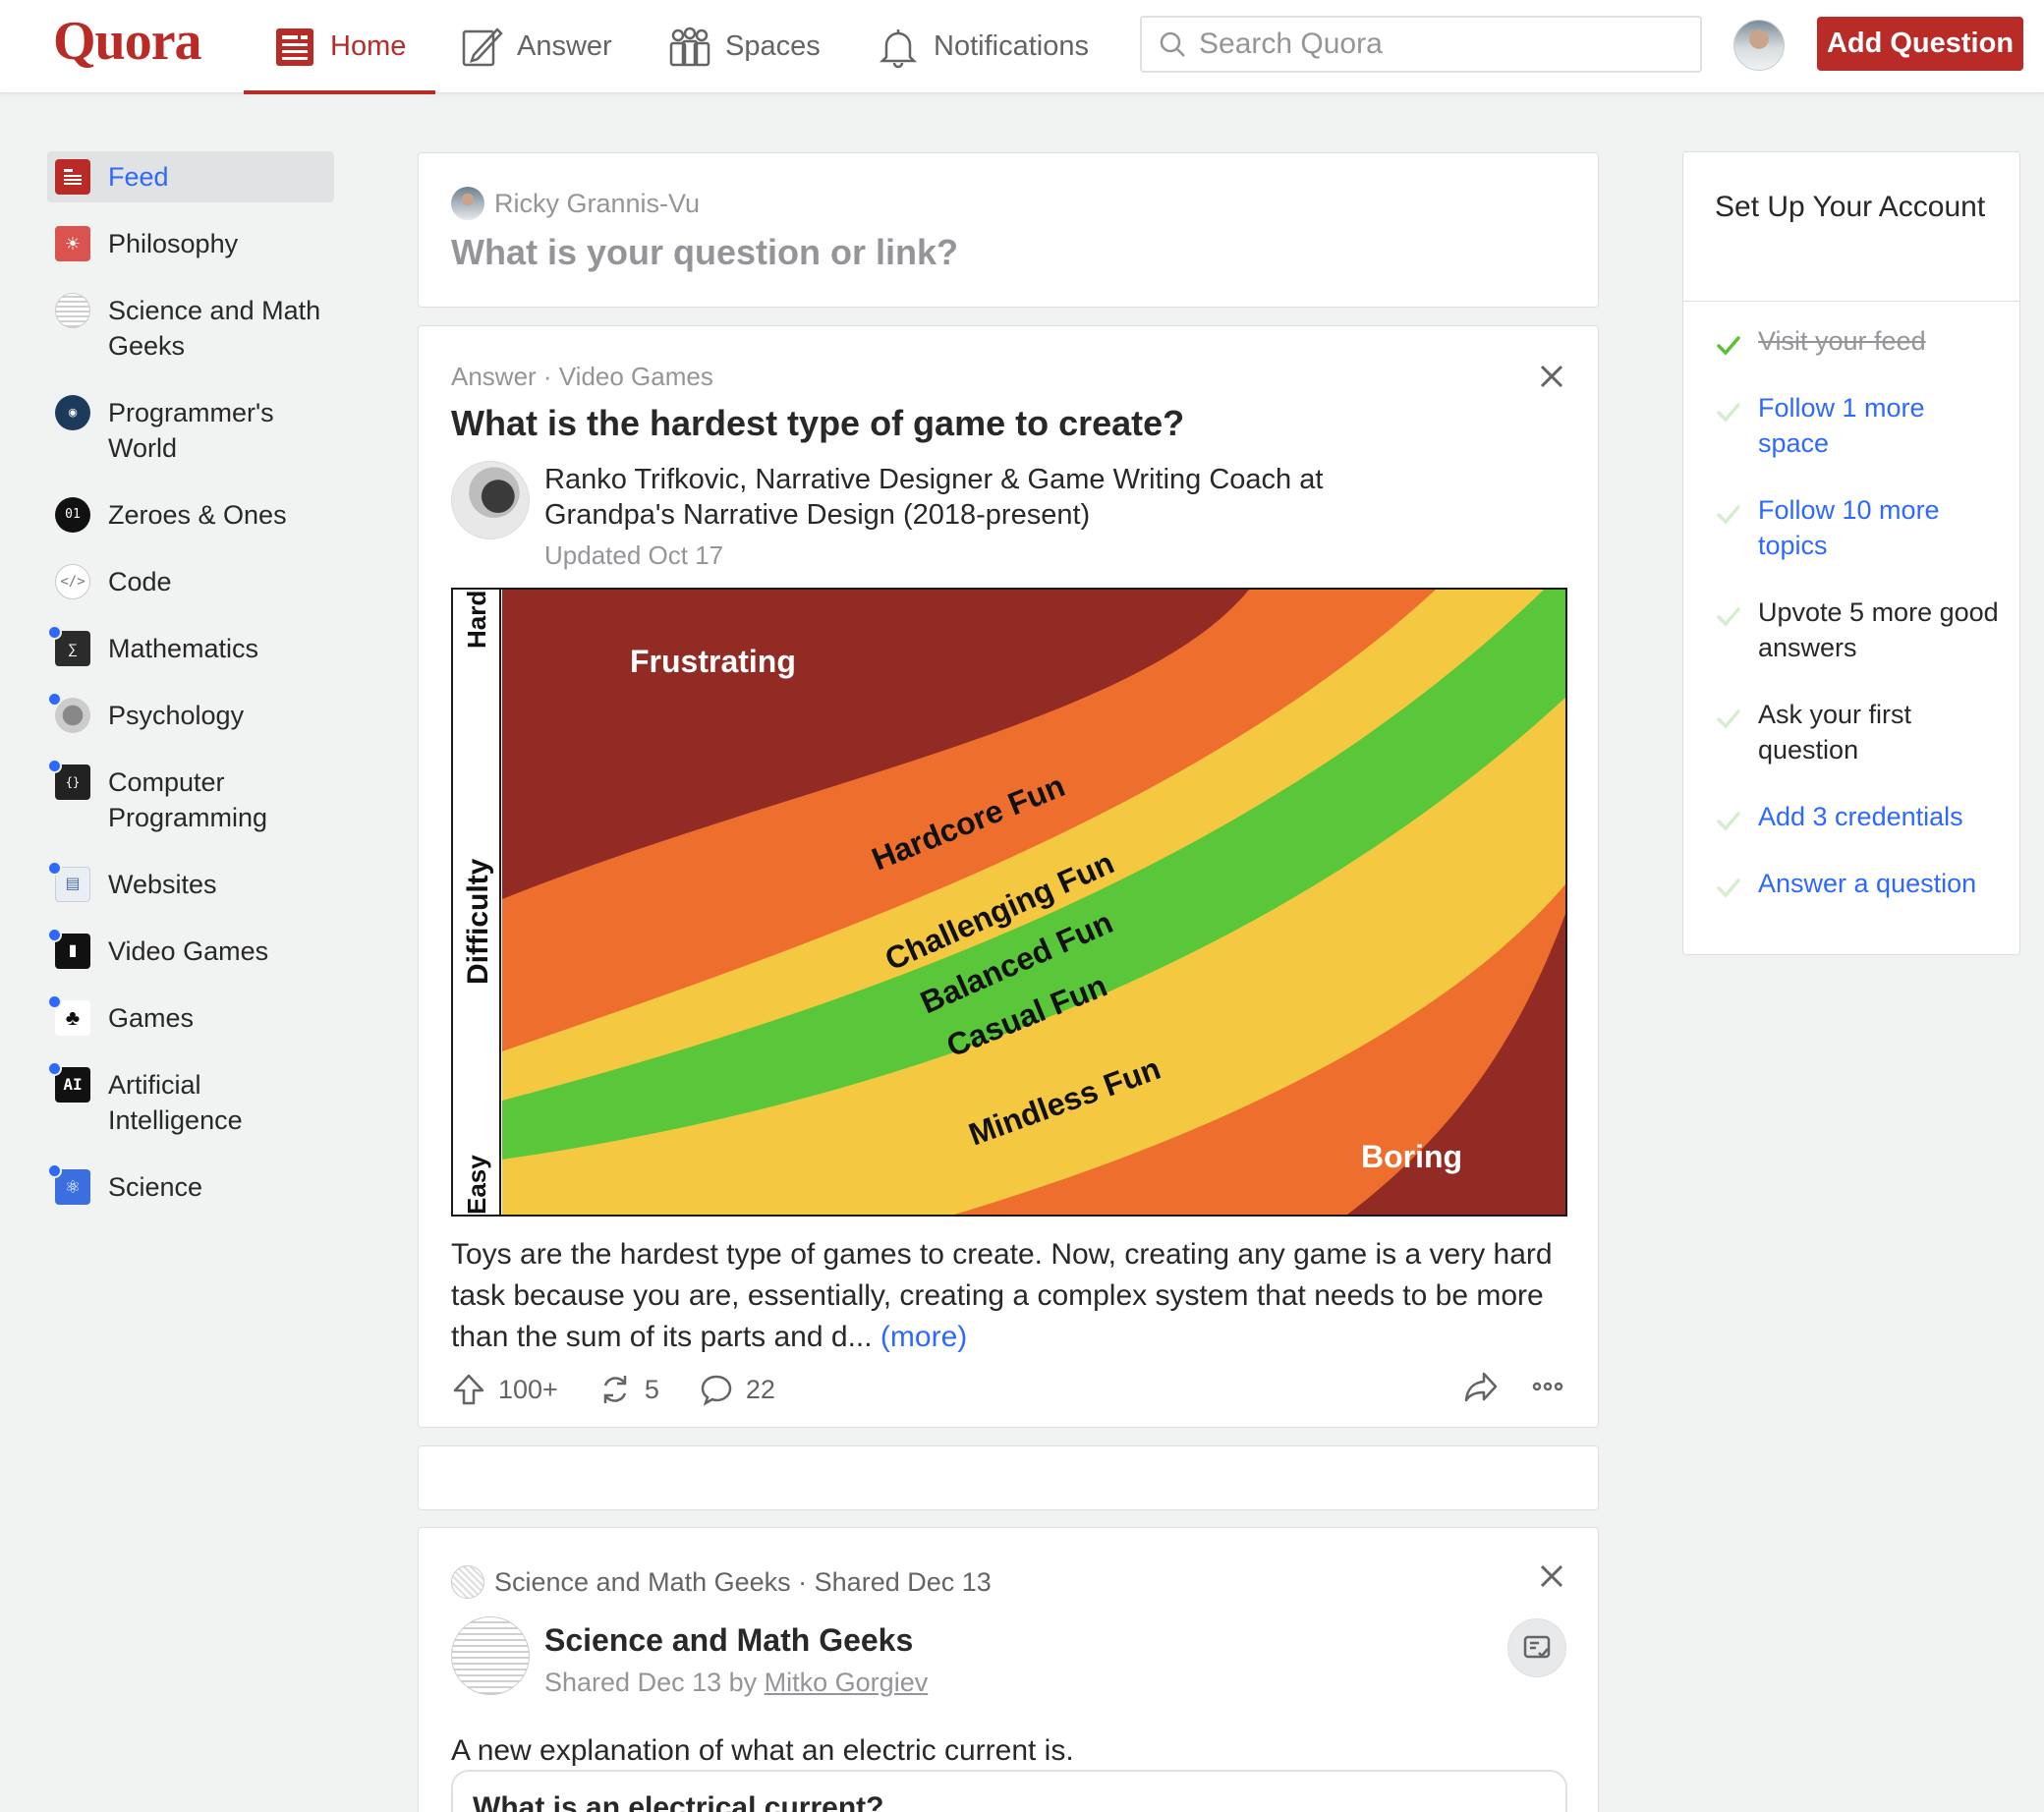  Describe the element at coordinates (190, 800) in the screenshot. I see `sidebar-item-computer-programming: {} Computer Programming` at that location.